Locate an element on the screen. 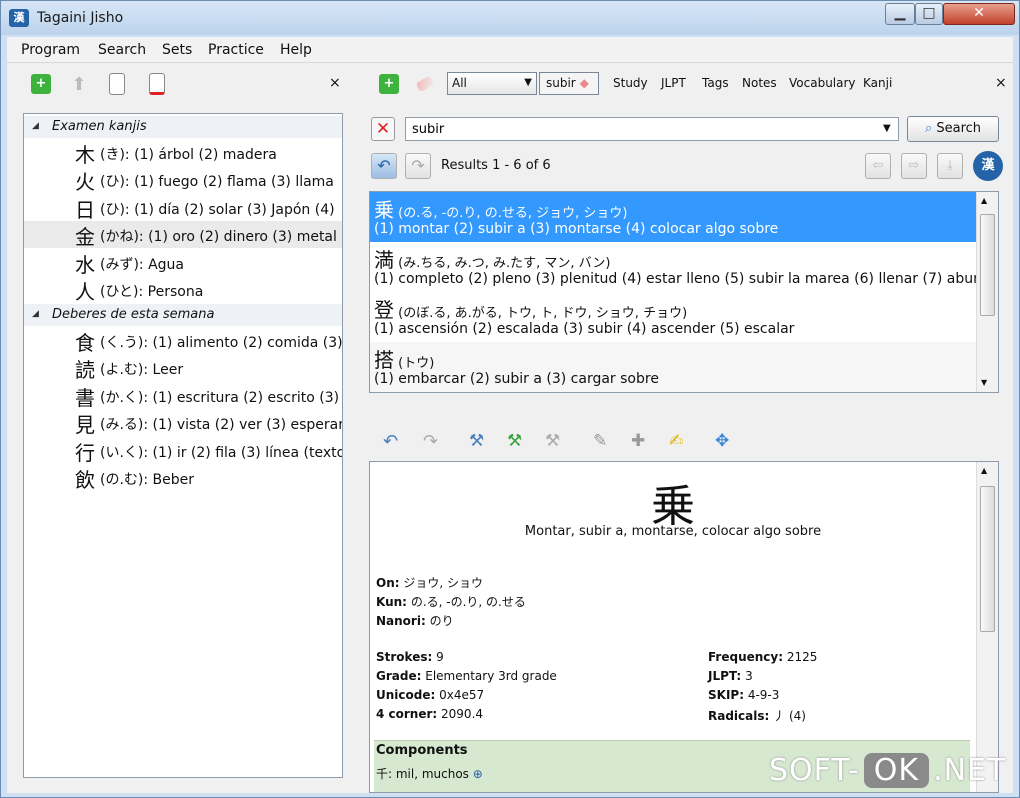 The image size is (1020, 798). nanori-reading: Nanori: のり is located at coordinates (415, 621).